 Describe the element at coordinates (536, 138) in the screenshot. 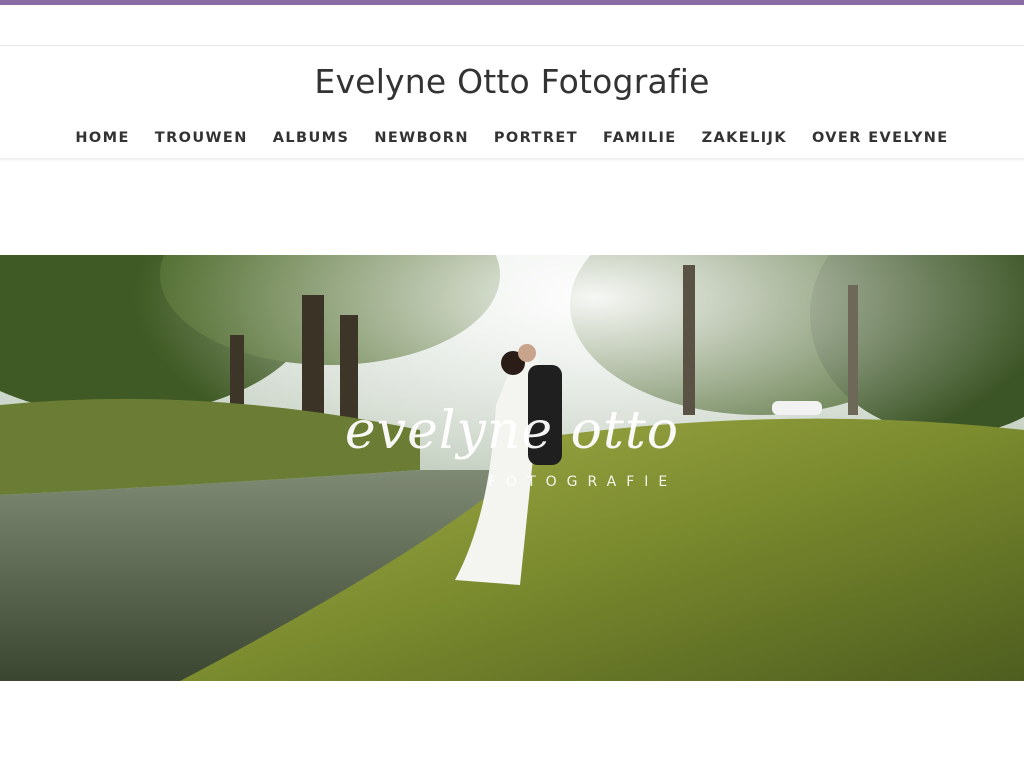

I see `nav-item-portret: PORTRET` at that location.